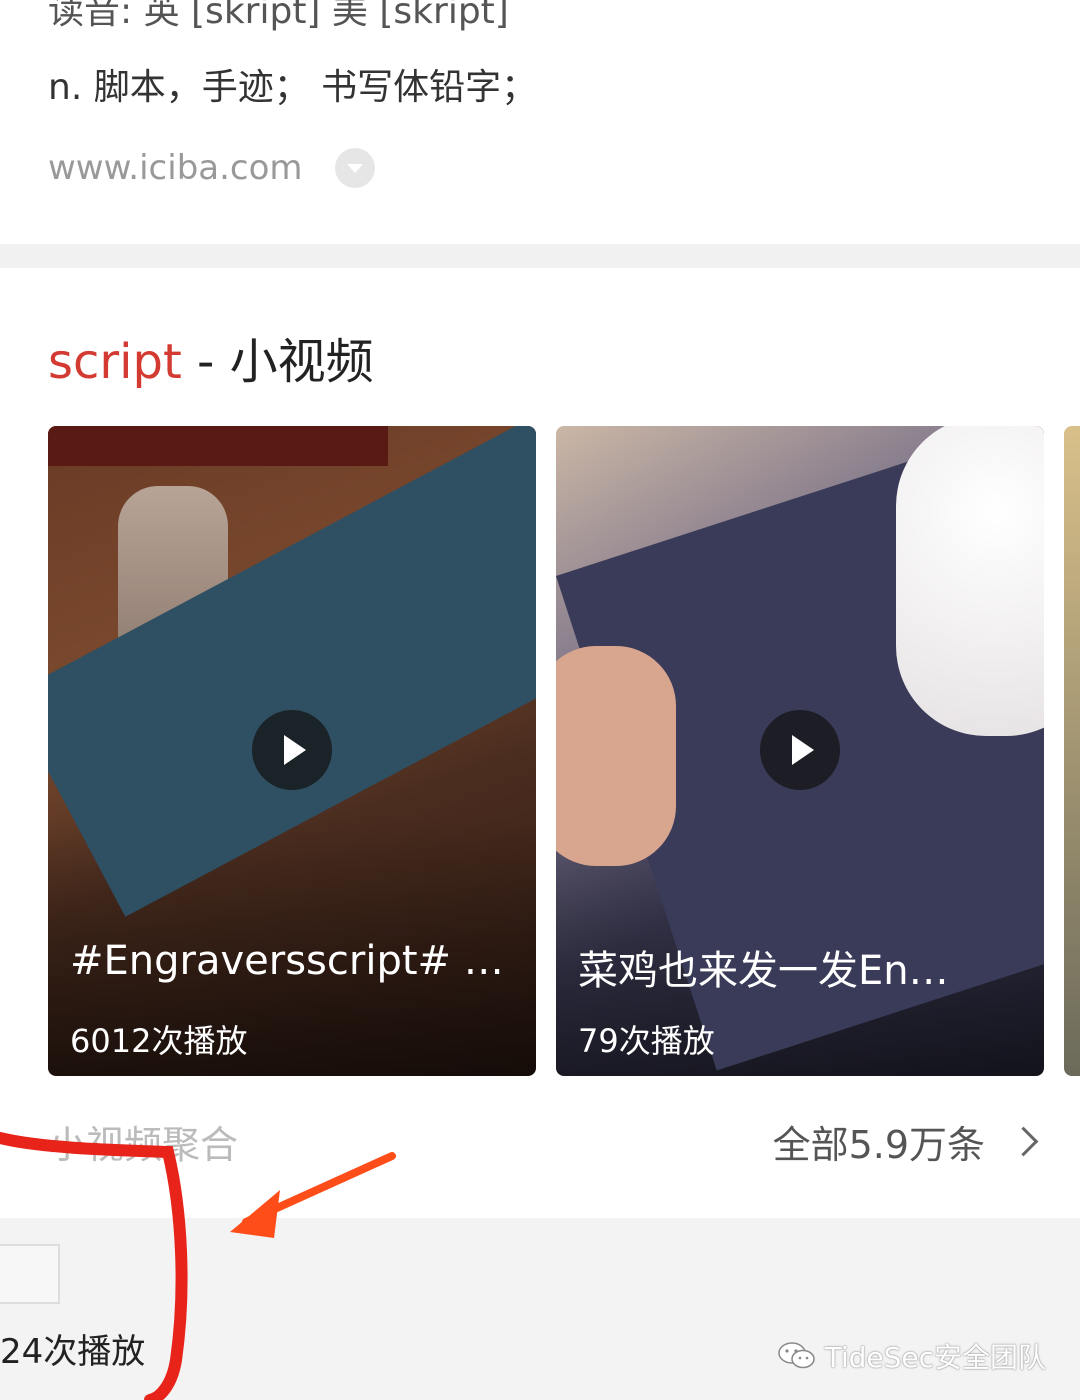 The width and height of the screenshot is (1080, 1400). I want to click on thumbnail-placeholder, so click(30, 1274).